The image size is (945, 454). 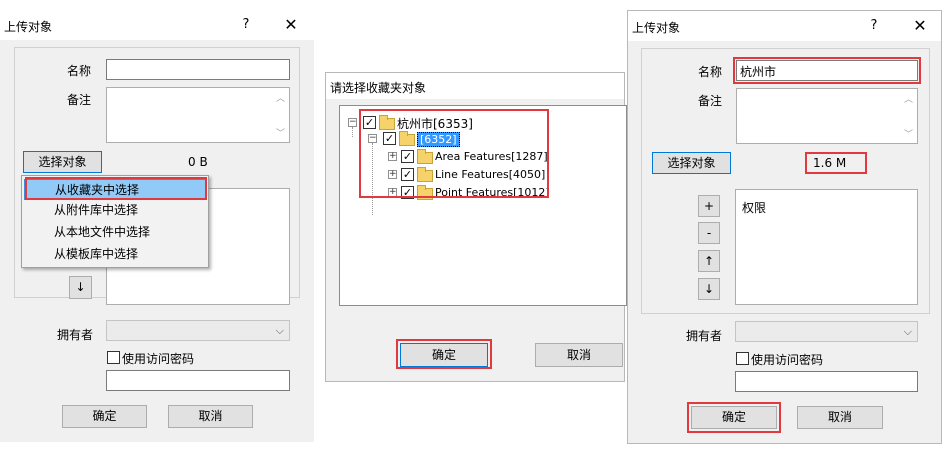 What do you see at coordinates (709, 206) in the screenshot?
I see `add-button: +` at bounding box center [709, 206].